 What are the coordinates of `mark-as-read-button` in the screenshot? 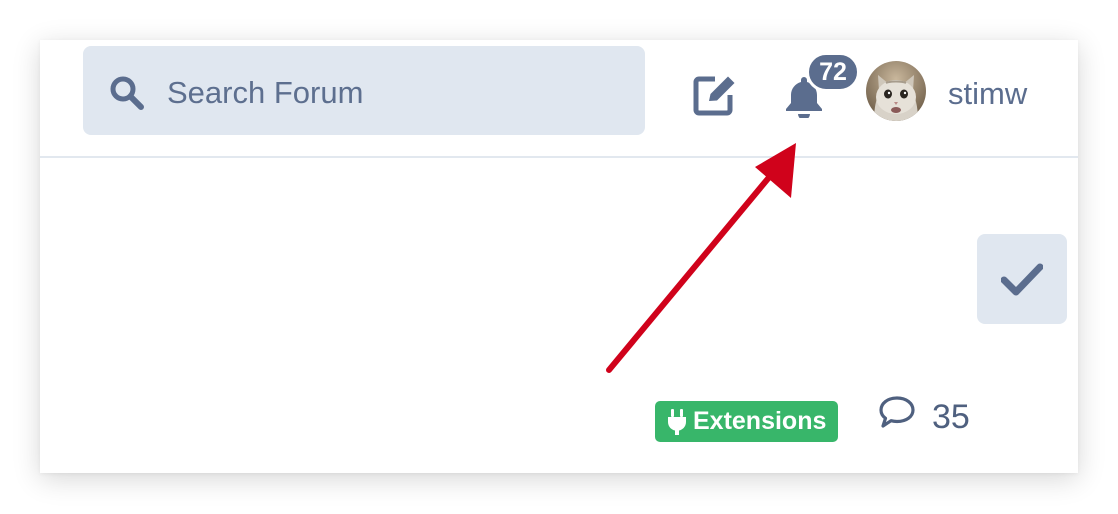 It's located at (1022, 279).